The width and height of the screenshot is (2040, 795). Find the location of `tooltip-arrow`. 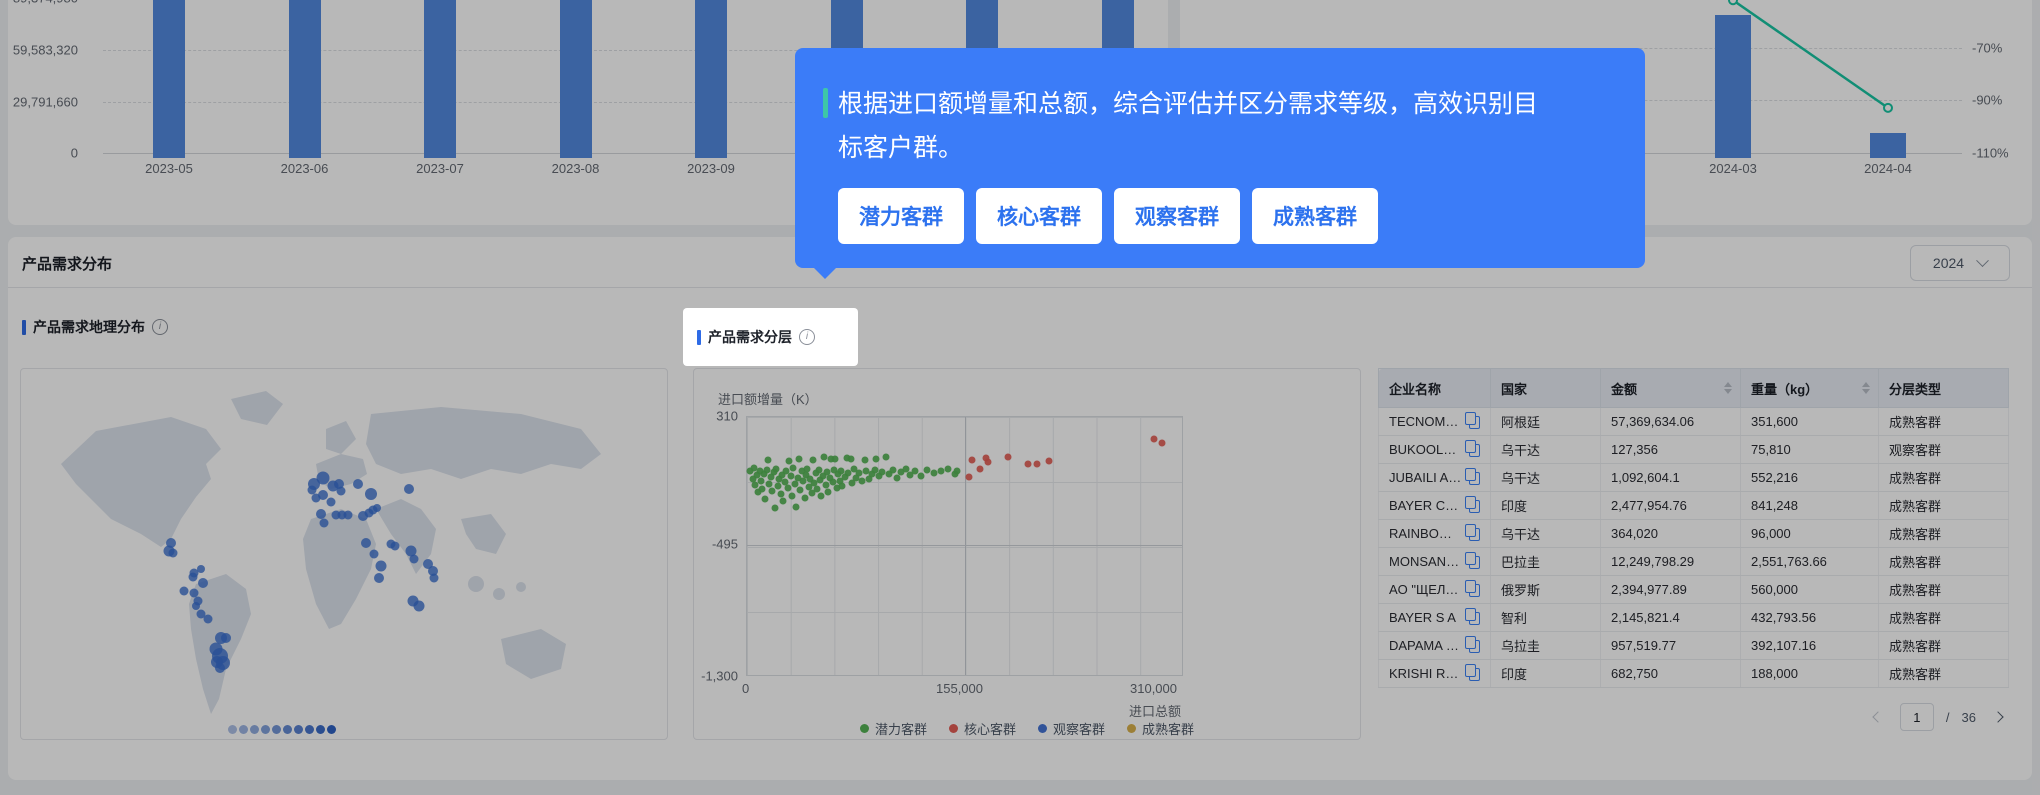

tooltip-arrow is located at coordinates (825, 273).